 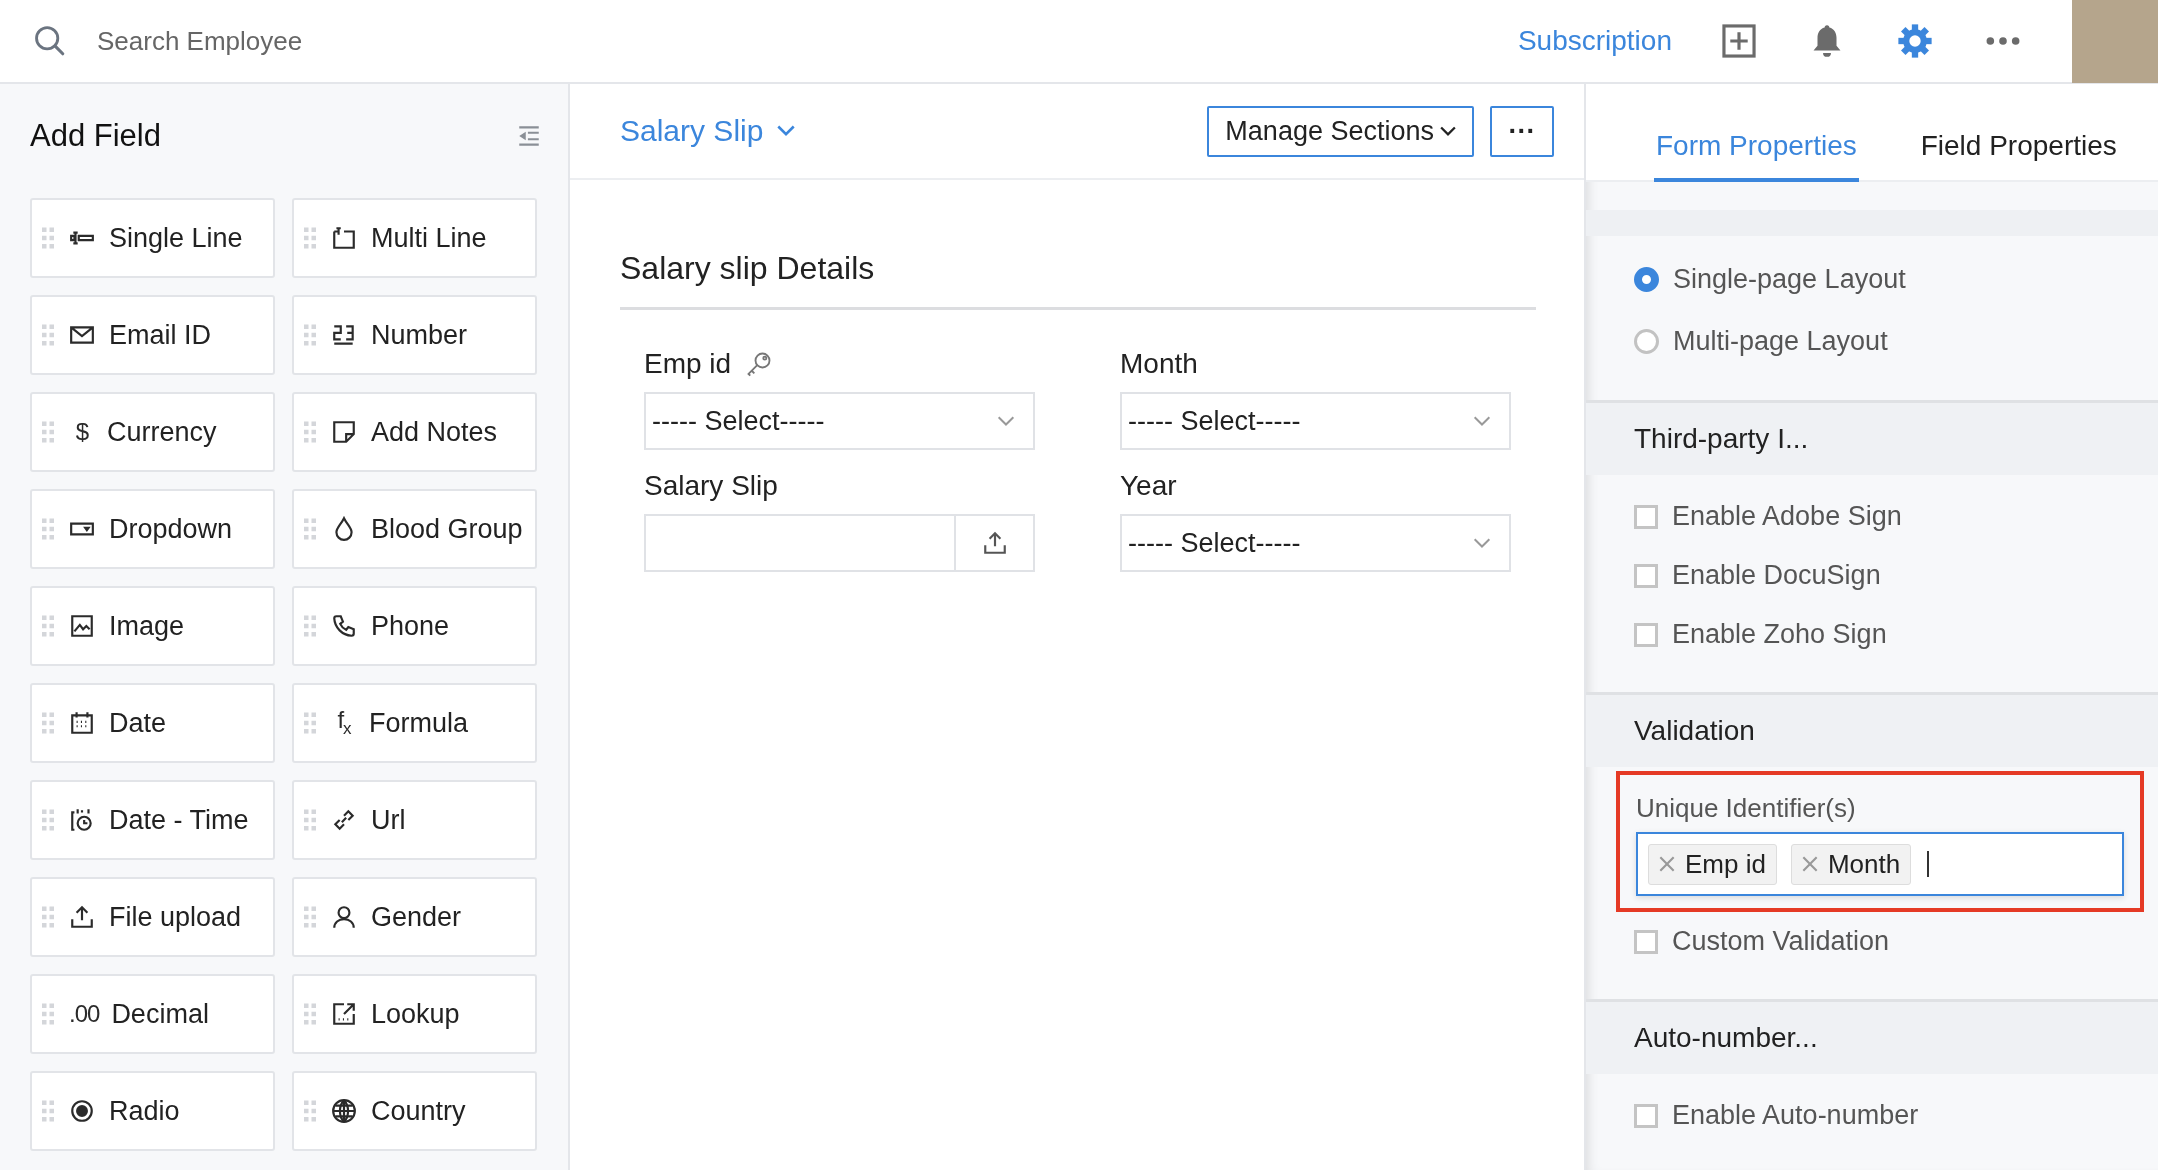 What do you see at coordinates (447, 529) in the screenshot?
I see `field-type-label: Blood Group` at bounding box center [447, 529].